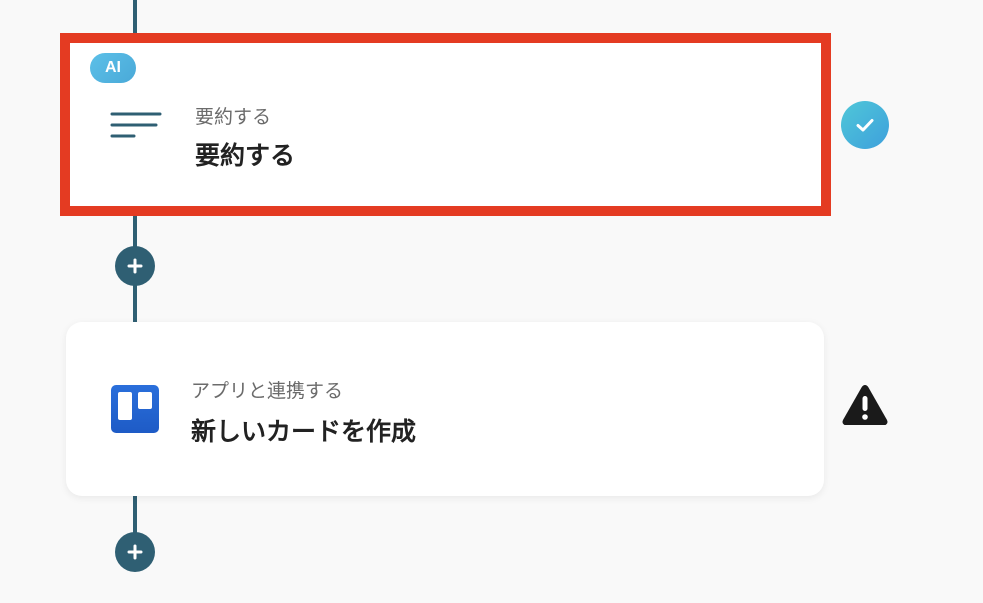 This screenshot has width=983, height=603. Describe the element at coordinates (267, 391) in the screenshot. I see `step-app-label: アプリと連携する` at that location.